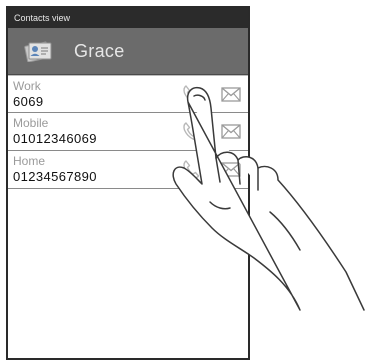 This screenshot has width=366, height=362. What do you see at coordinates (128, 18) in the screenshot?
I see `status-bar: Contacts view` at bounding box center [128, 18].